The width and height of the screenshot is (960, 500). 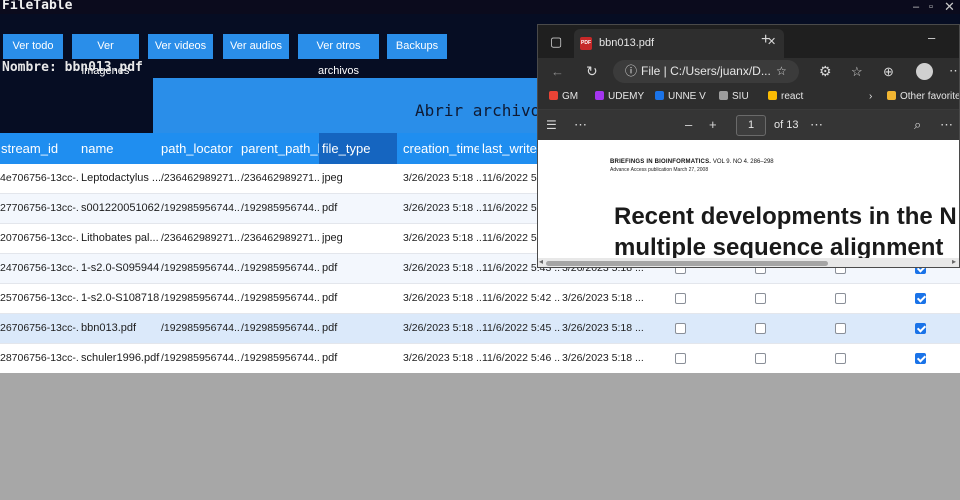 I want to click on cell-name: bbn013.pdf, so click(x=120, y=328).